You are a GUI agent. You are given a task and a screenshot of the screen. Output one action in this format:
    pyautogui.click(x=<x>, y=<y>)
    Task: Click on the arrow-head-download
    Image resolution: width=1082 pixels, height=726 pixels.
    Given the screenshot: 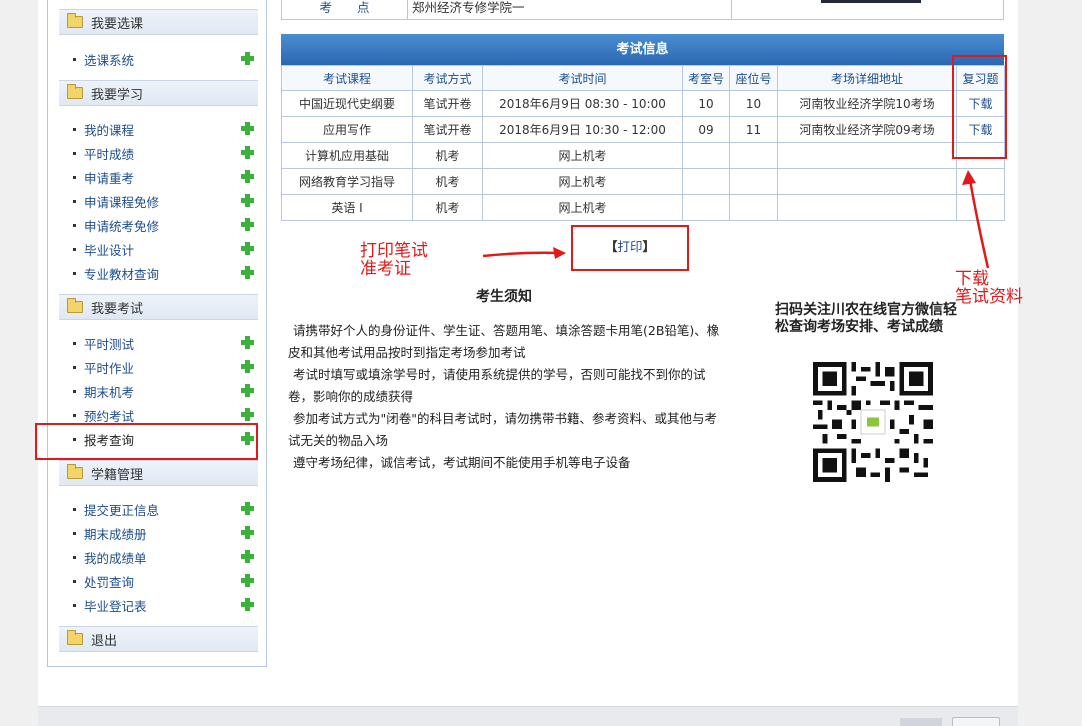 What is the action you would take?
    pyautogui.click(x=969, y=177)
    